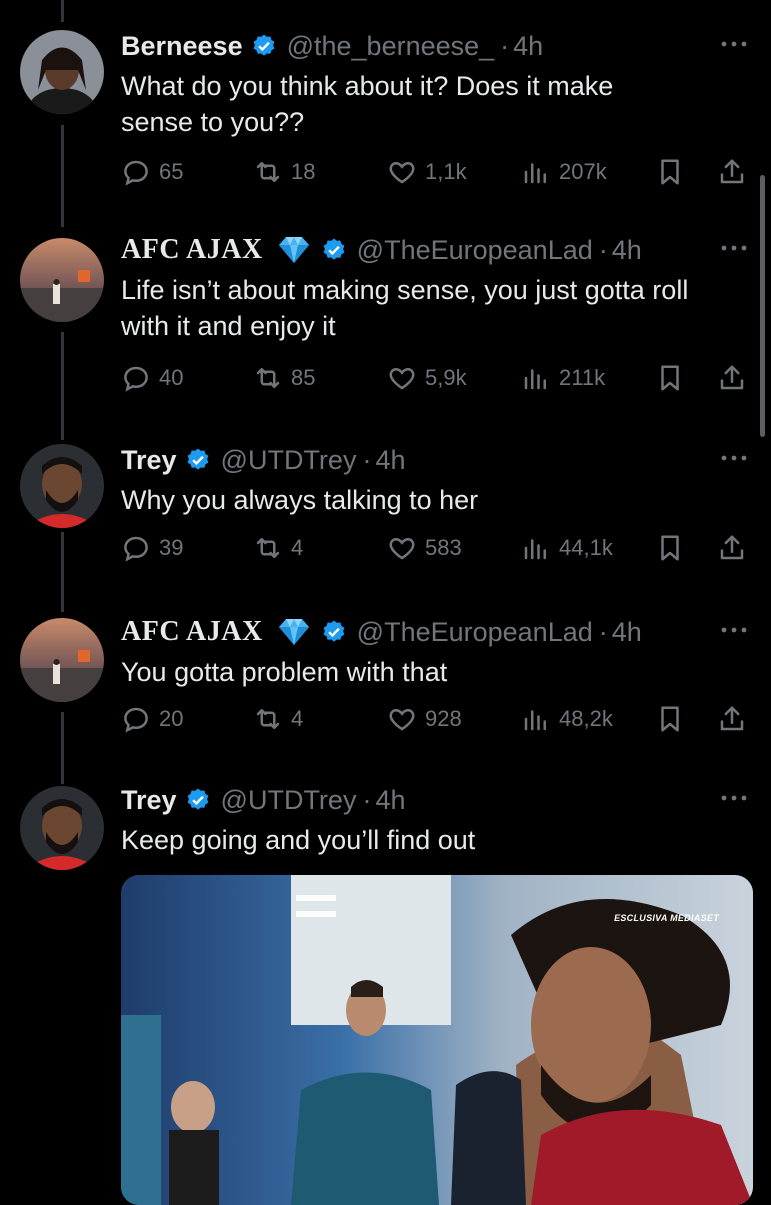 This screenshot has height=1205, width=771. Describe the element at coordinates (62, 11) in the screenshot. I see `thread-line` at that location.